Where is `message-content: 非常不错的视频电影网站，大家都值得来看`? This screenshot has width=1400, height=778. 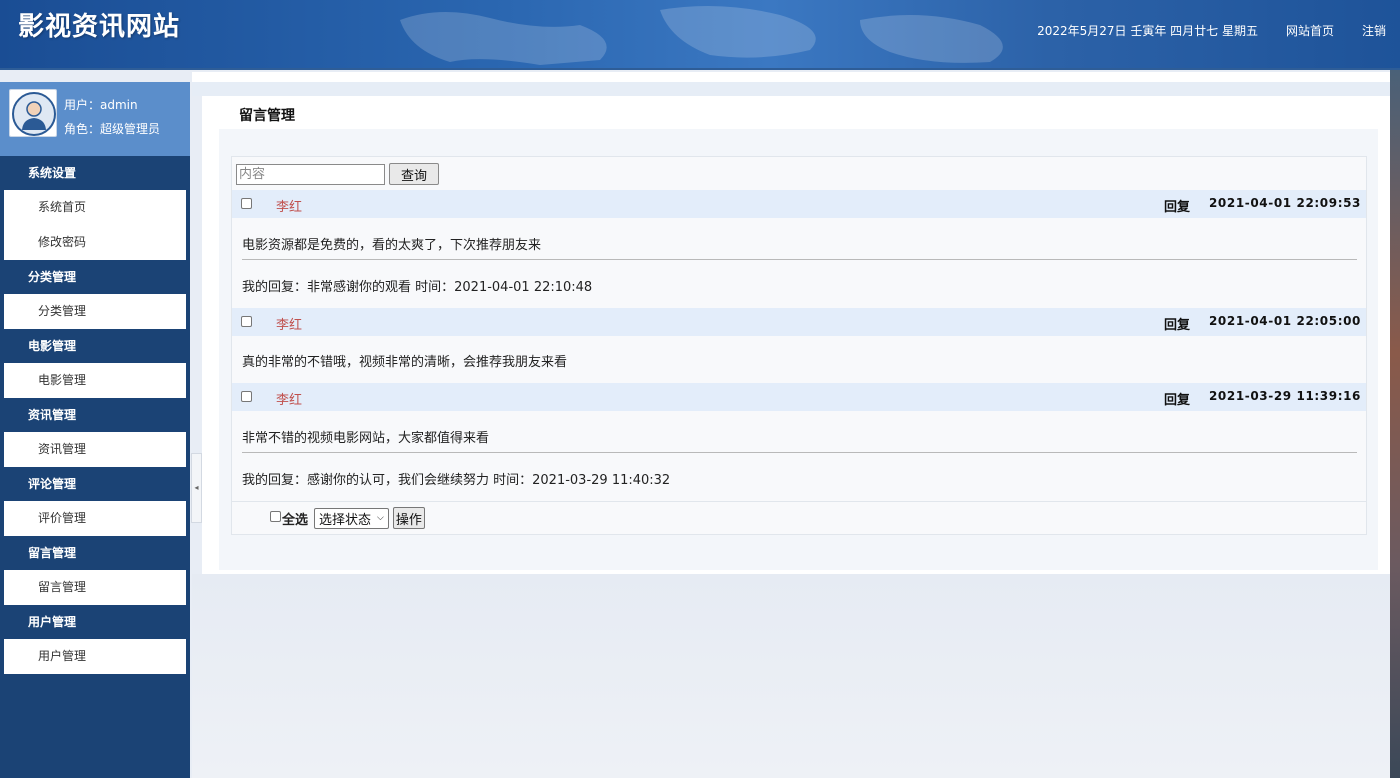 message-content: 非常不错的视频电影网站，大家都值得来看 is located at coordinates (366, 438).